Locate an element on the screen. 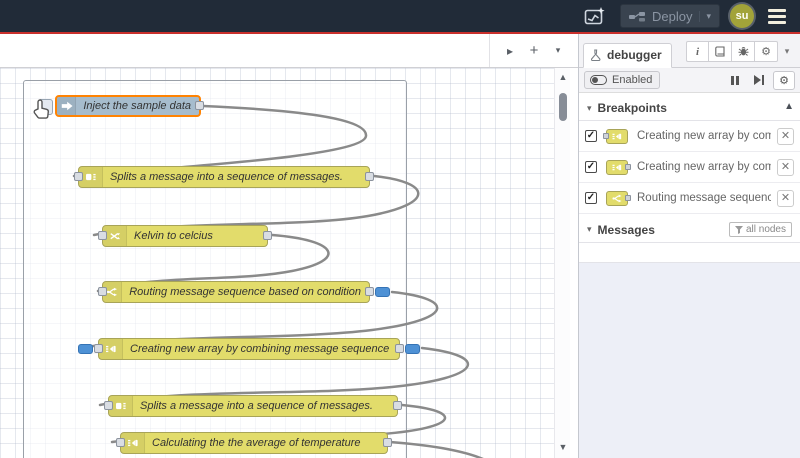 This screenshot has height=458, width=800. sidebar-tabbar: debugger i ⚙ ▾ is located at coordinates (689, 51).